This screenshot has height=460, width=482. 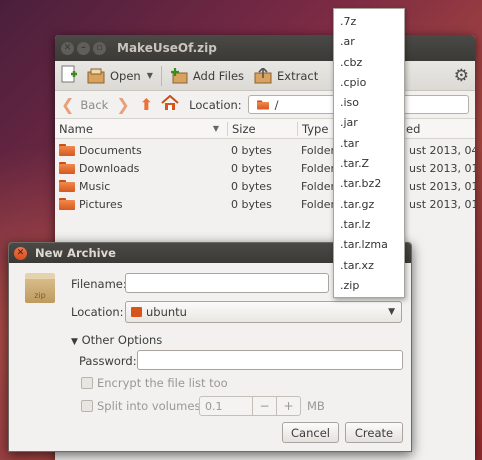 What do you see at coordinates (146, 104) in the screenshot?
I see `up-arrow-icon: ⬆` at bounding box center [146, 104].